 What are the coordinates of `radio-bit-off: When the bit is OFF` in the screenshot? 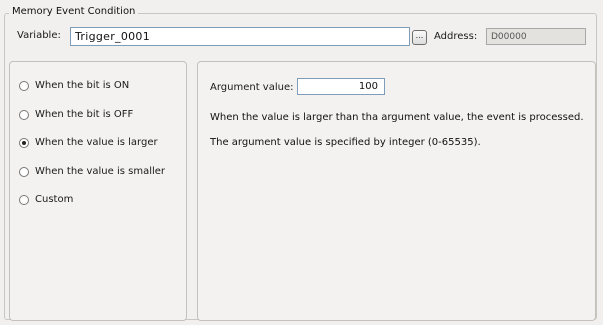 It's located at (76, 114).